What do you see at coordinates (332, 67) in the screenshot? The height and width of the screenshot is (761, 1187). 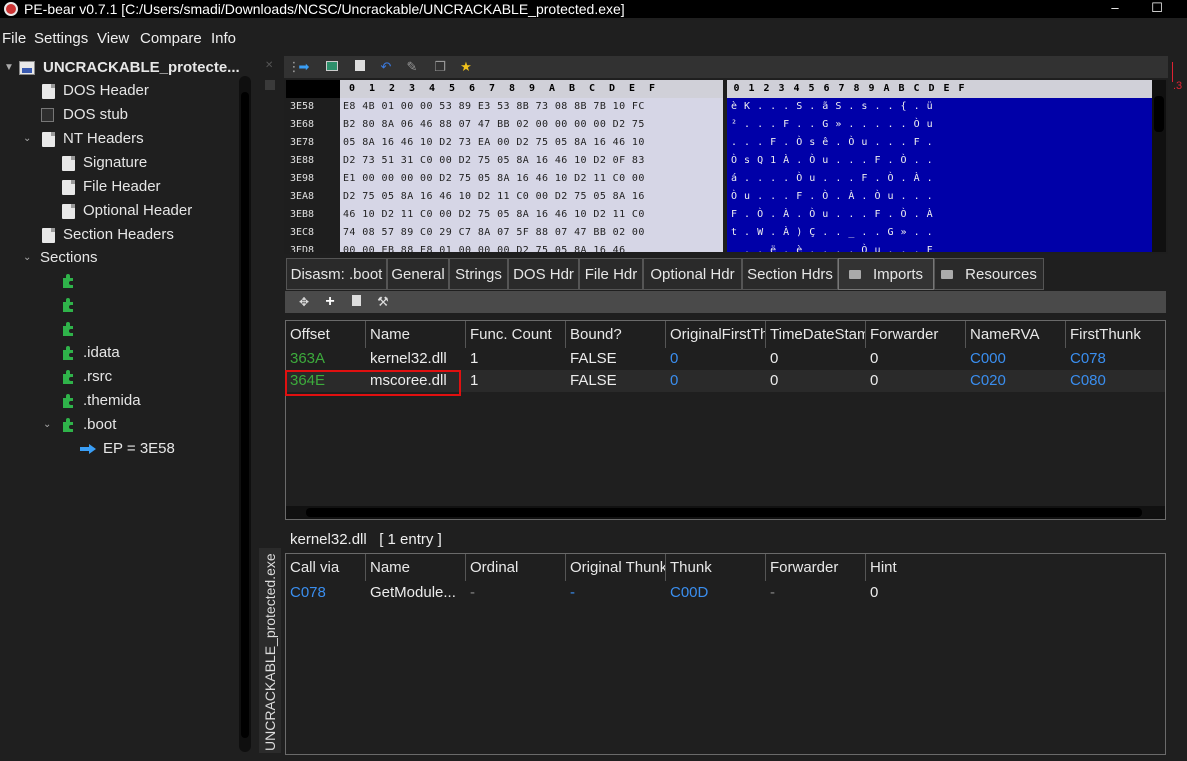 I see `image-view-icon` at bounding box center [332, 67].